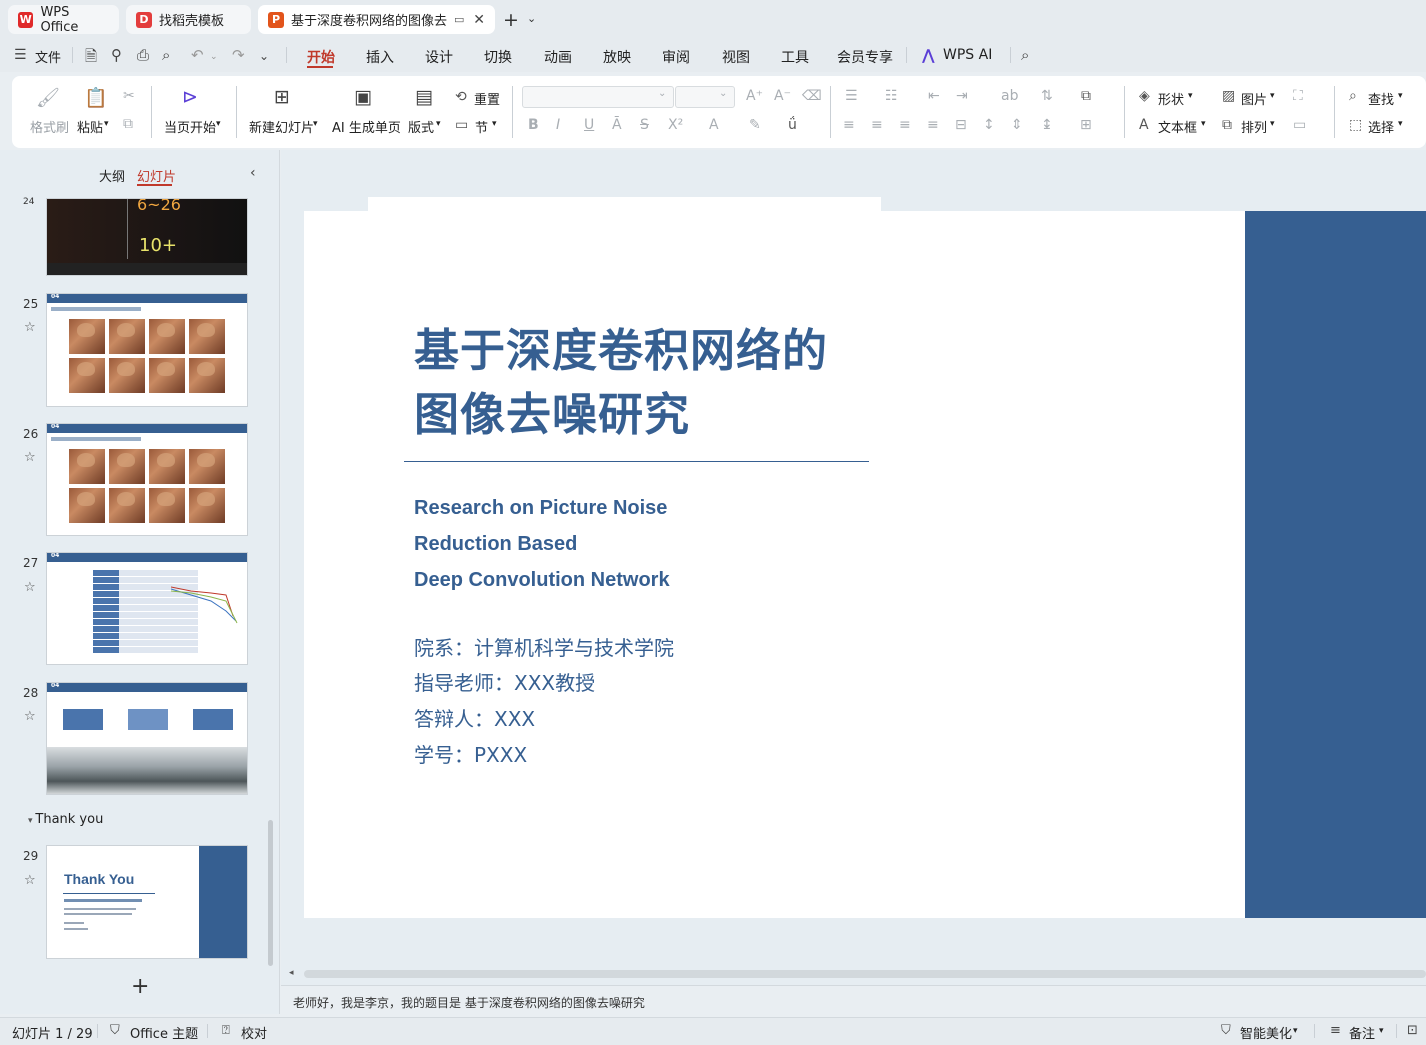 The image size is (1426, 1045). What do you see at coordinates (1254, 98) in the screenshot?
I see `picture-button: 图片` at bounding box center [1254, 98].